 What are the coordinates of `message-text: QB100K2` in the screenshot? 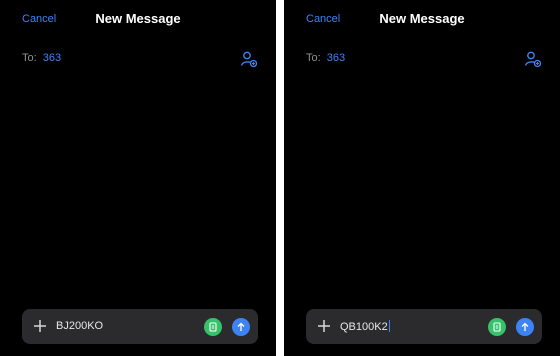 It's located at (364, 327).